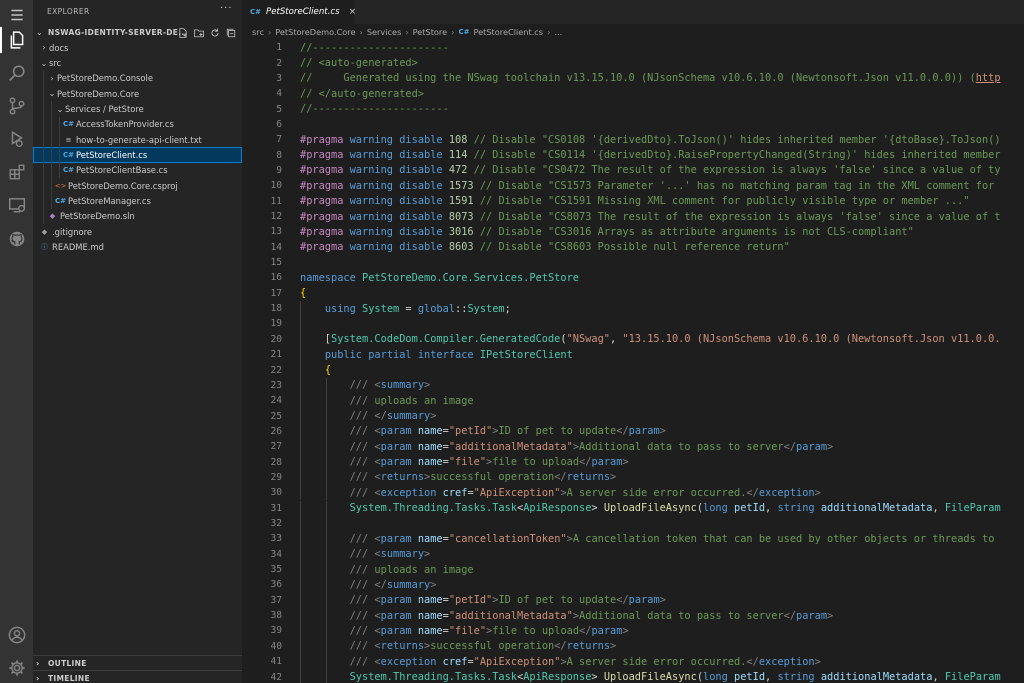 The image size is (1024, 683). What do you see at coordinates (137, 201) in the screenshot?
I see `tree-file: C# PetStoreManager.cs` at bounding box center [137, 201].